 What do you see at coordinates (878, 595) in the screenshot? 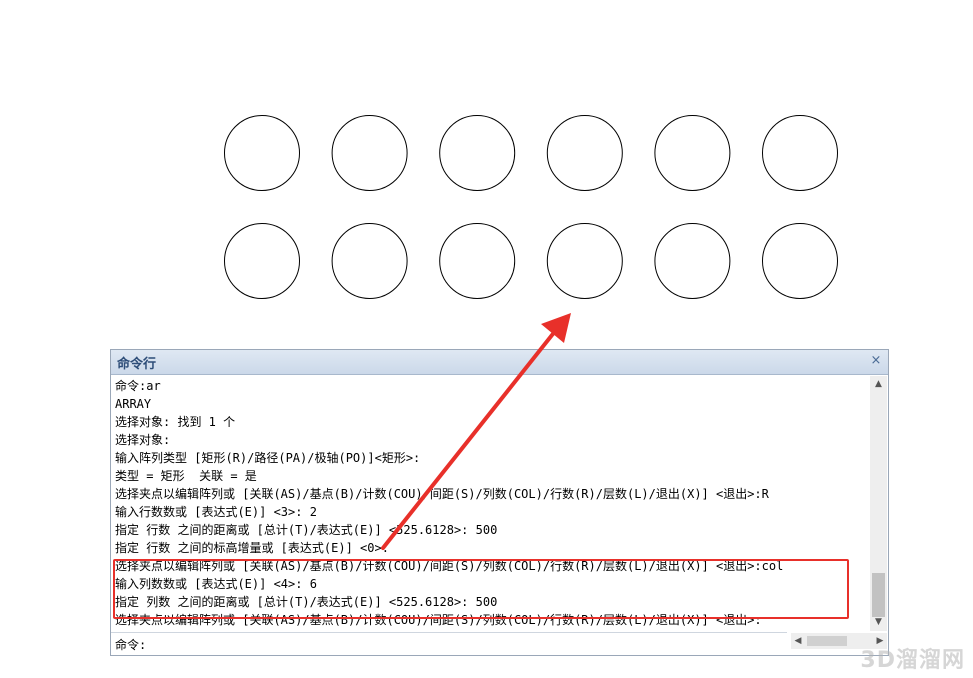
I see `scrollbar-thumb` at bounding box center [878, 595].